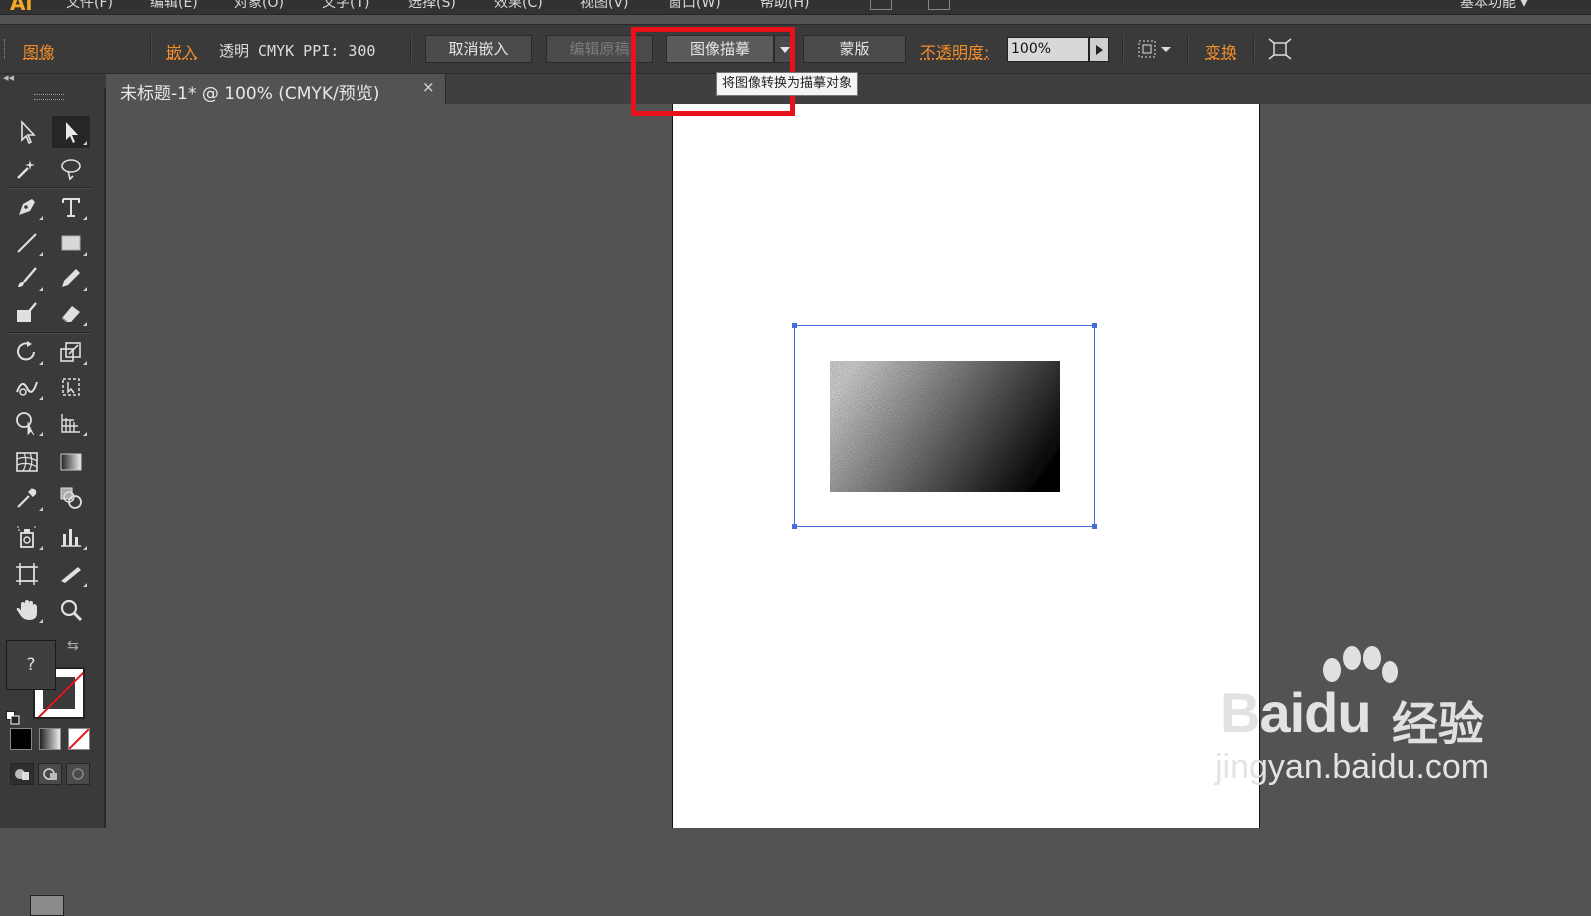 Image resolution: width=1591 pixels, height=916 pixels. Describe the element at coordinates (71, 498) in the screenshot. I see `blend-tool-icon` at that location.